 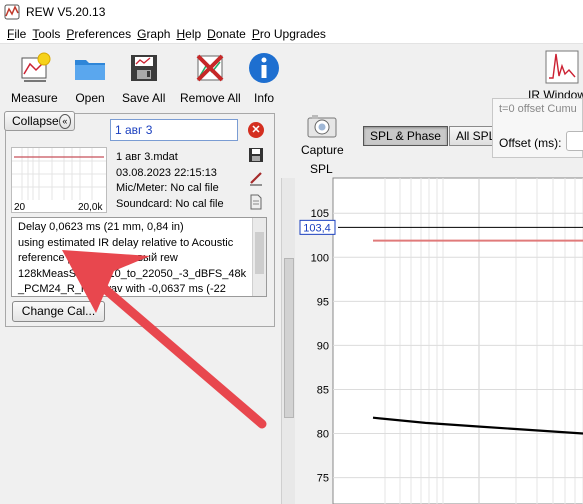 What do you see at coordinates (322, 126) in the screenshot?
I see `camera-icon` at bounding box center [322, 126].